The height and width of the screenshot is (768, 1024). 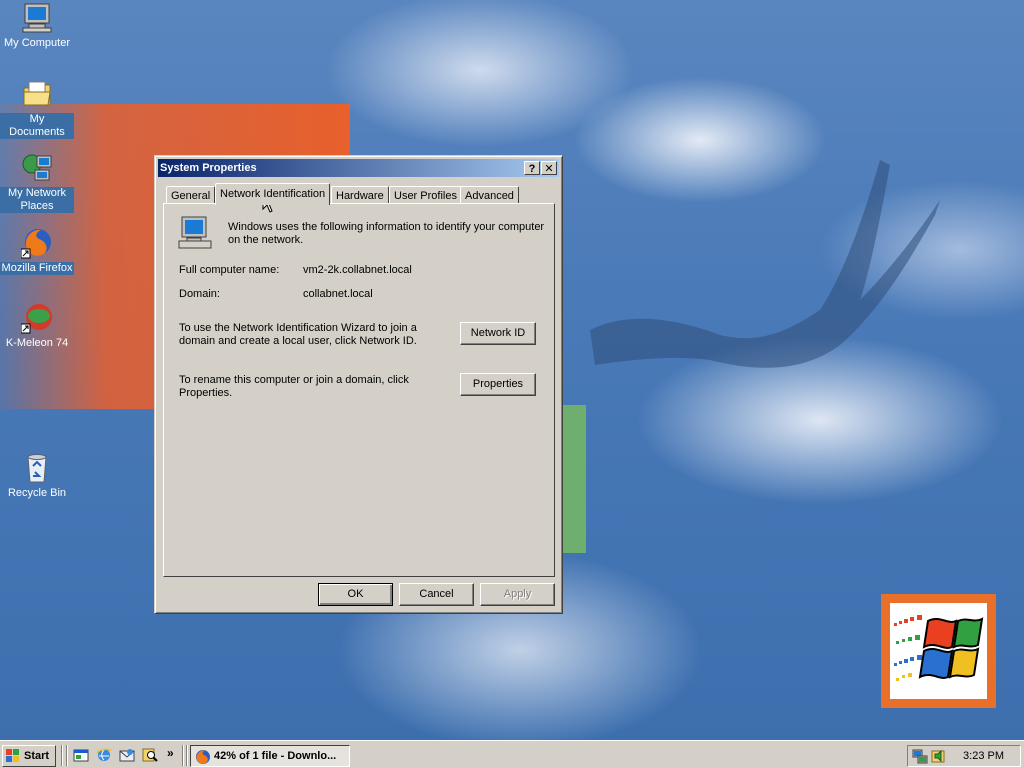 What do you see at coordinates (436, 594) in the screenshot?
I see `cancel-button: Cancel` at bounding box center [436, 594].